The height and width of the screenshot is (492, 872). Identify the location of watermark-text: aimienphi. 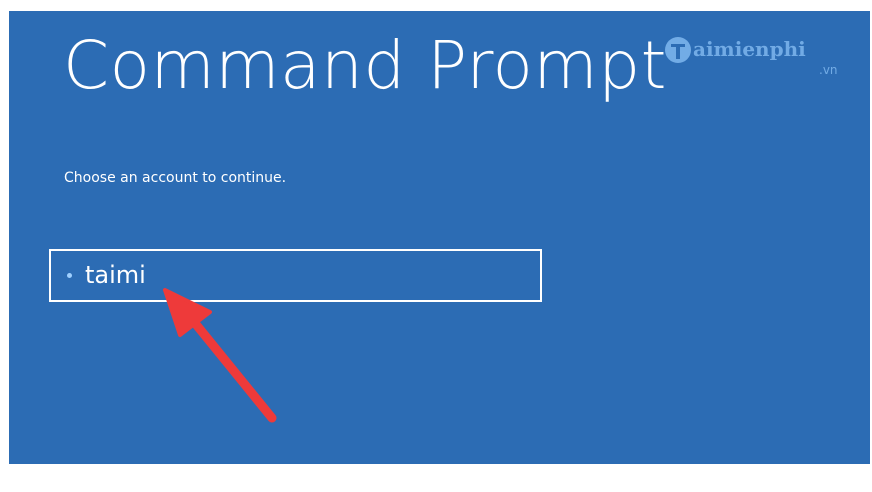
(749, 49).